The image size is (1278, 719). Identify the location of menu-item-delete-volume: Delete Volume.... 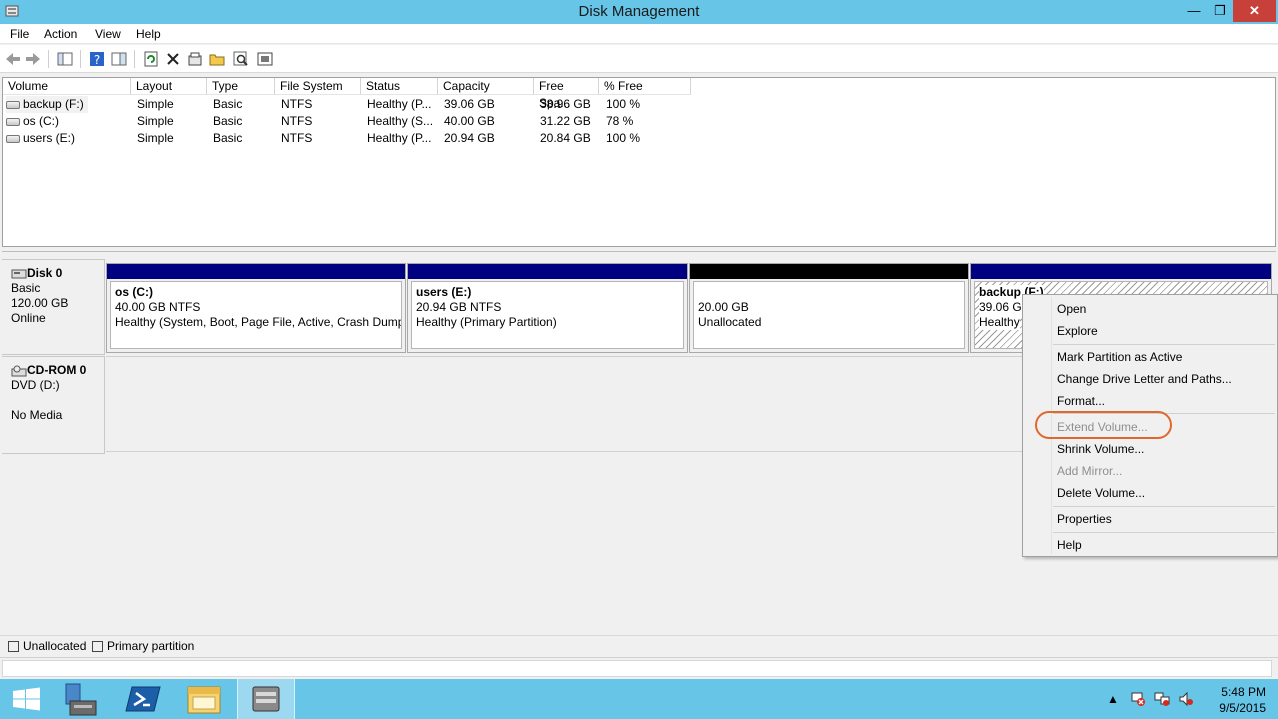
(1101, 493).